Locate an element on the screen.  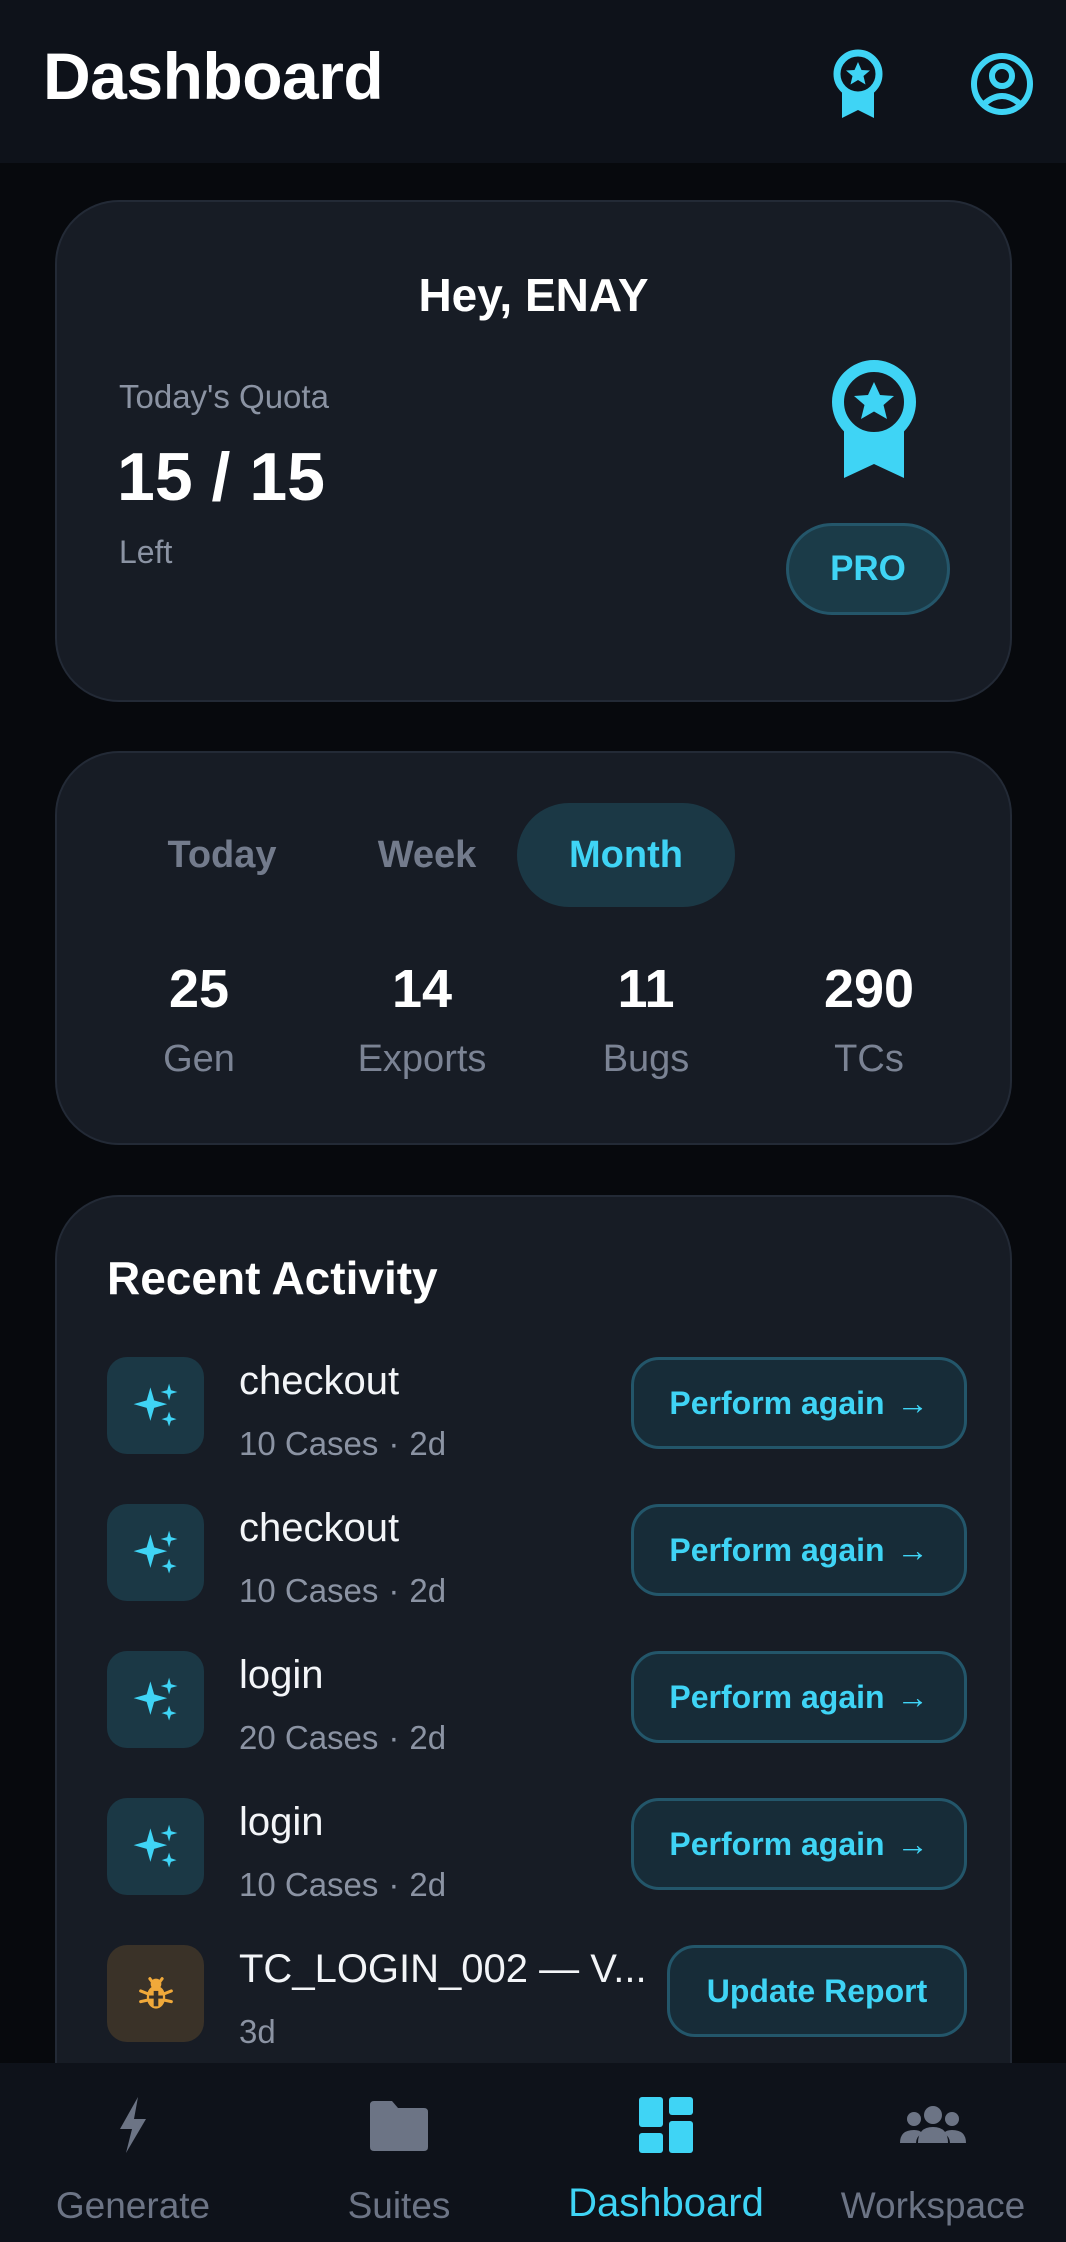
activity-meta: 20 Cases · 2d is located at coordinates (342, 1738).